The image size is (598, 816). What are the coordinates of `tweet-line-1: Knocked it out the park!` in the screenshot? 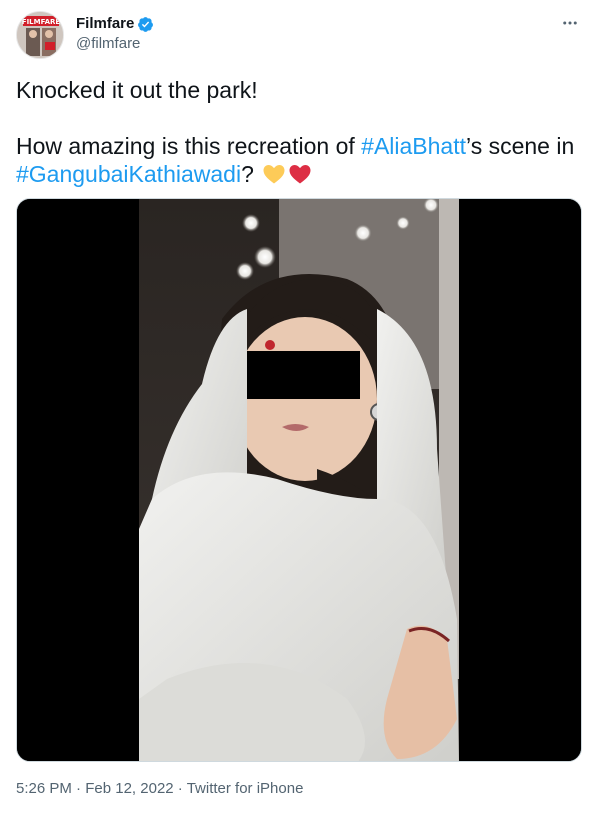 It's located at (137, 90).